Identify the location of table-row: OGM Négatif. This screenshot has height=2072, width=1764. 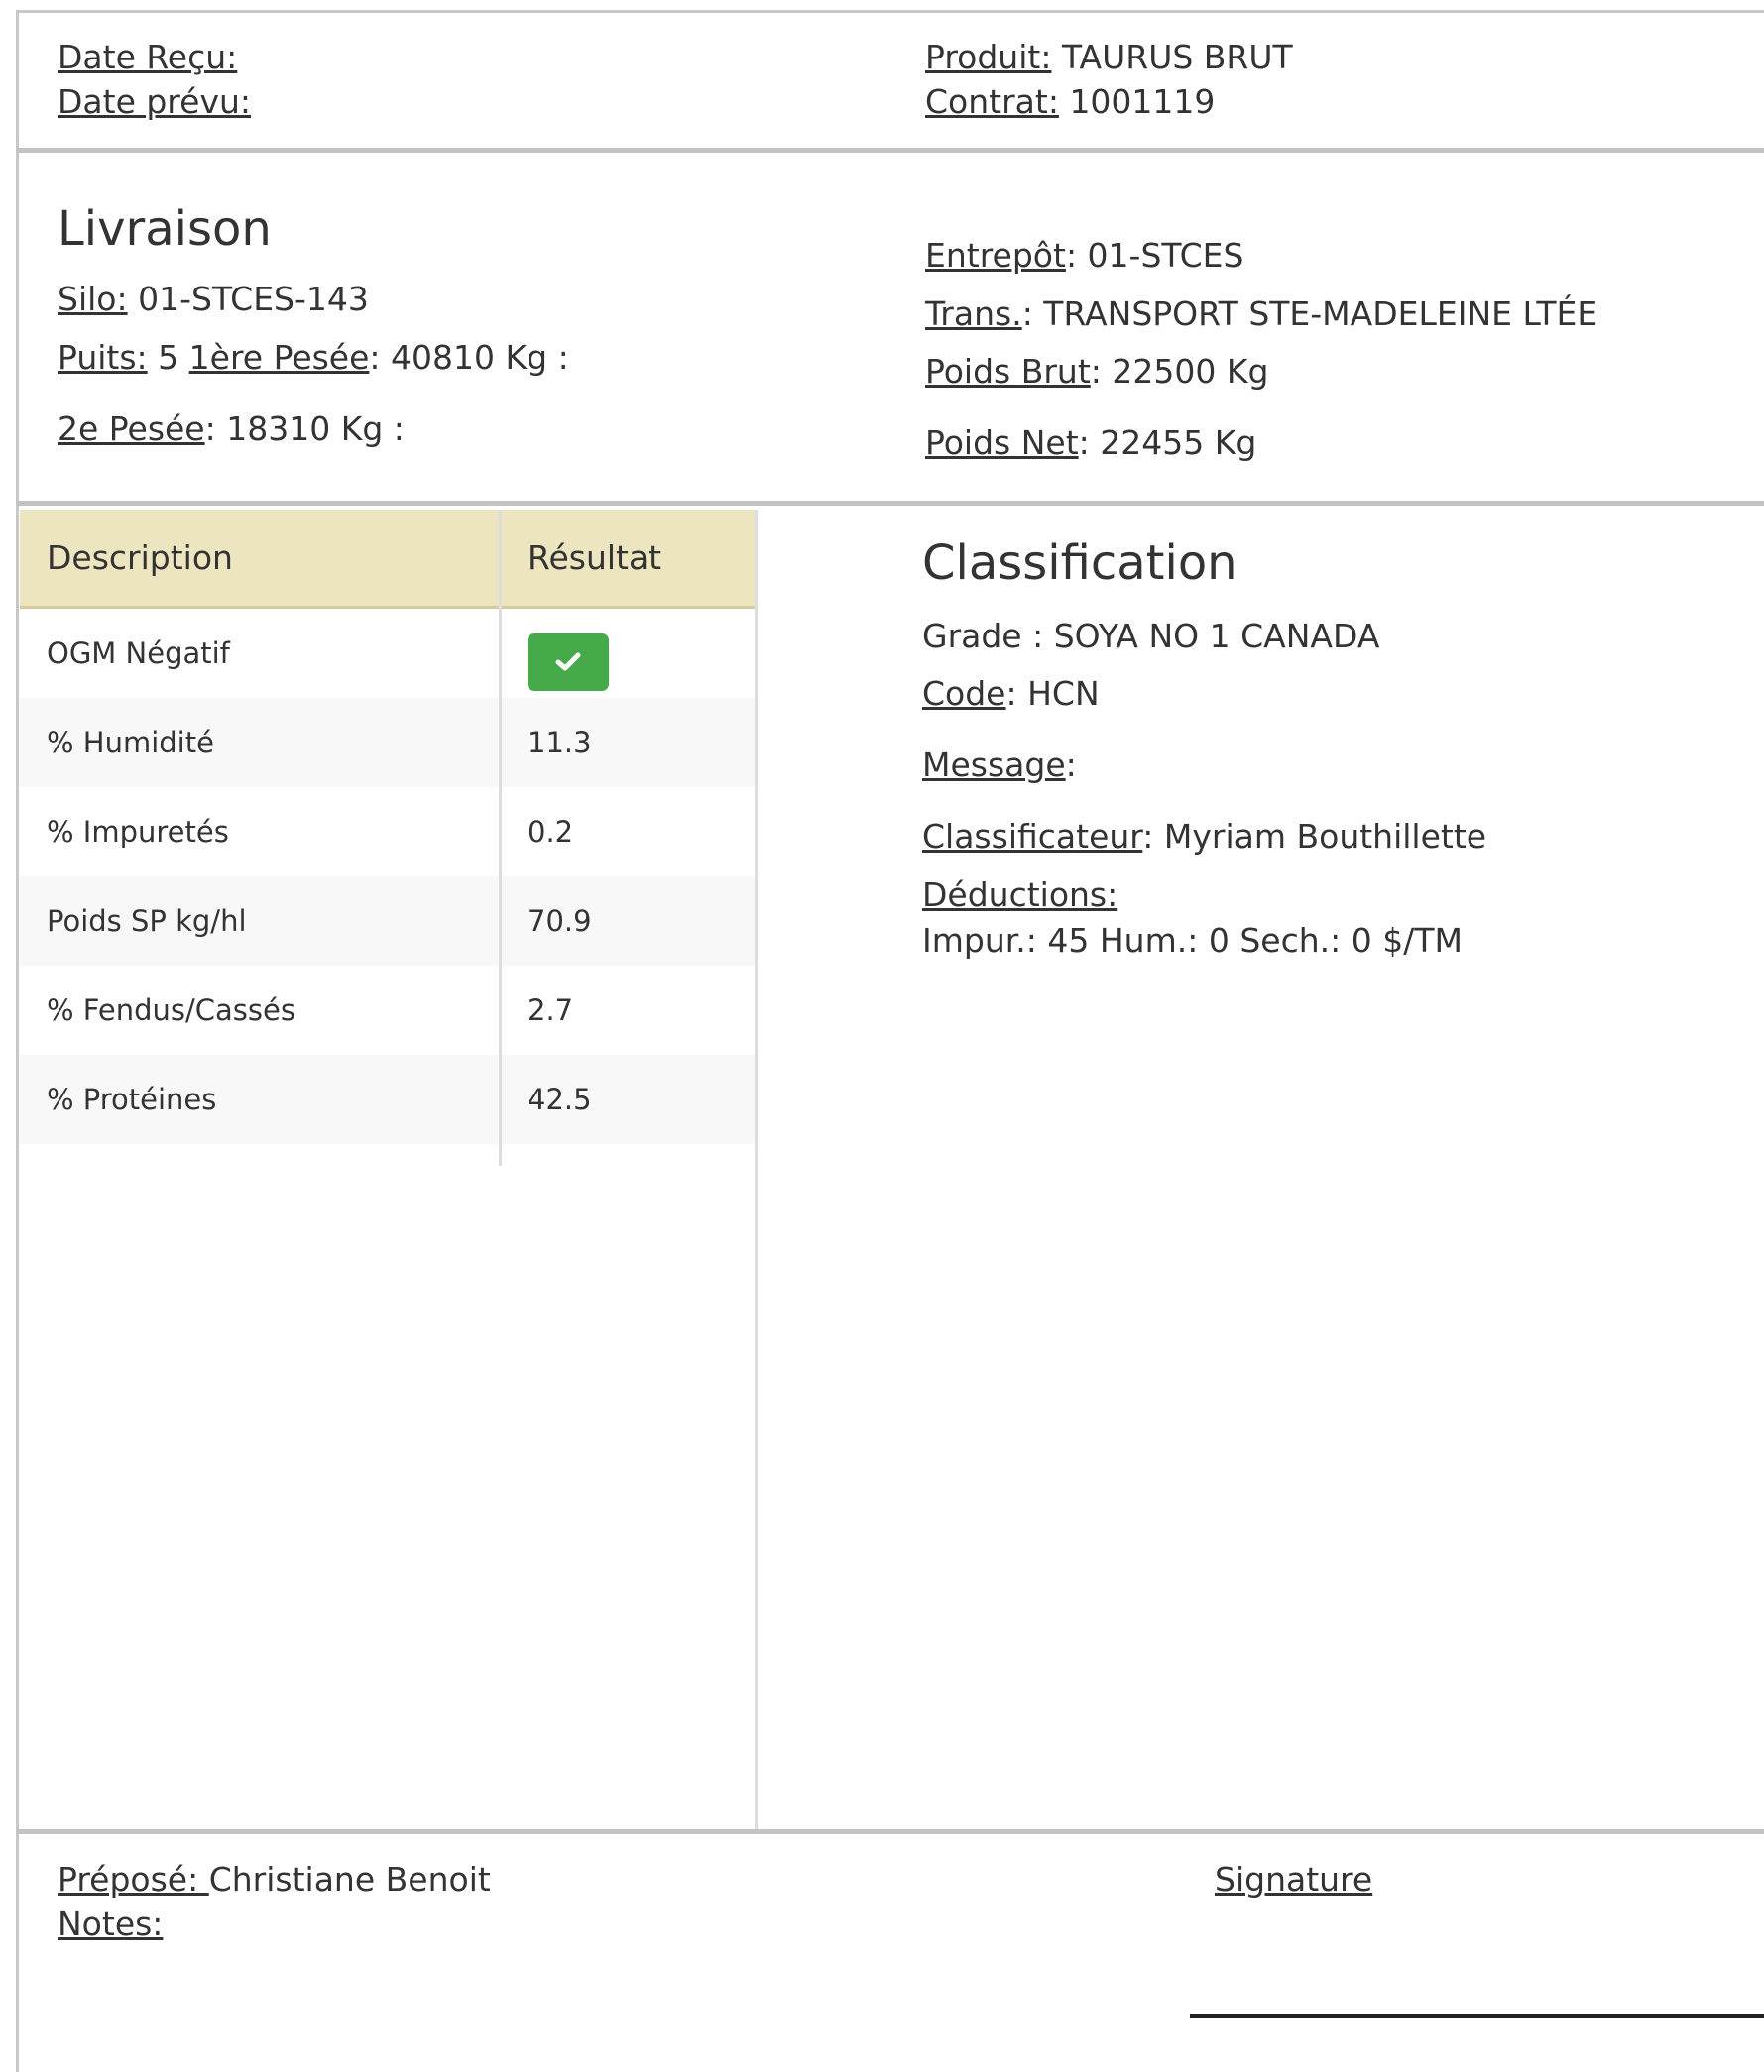
(388, 653).